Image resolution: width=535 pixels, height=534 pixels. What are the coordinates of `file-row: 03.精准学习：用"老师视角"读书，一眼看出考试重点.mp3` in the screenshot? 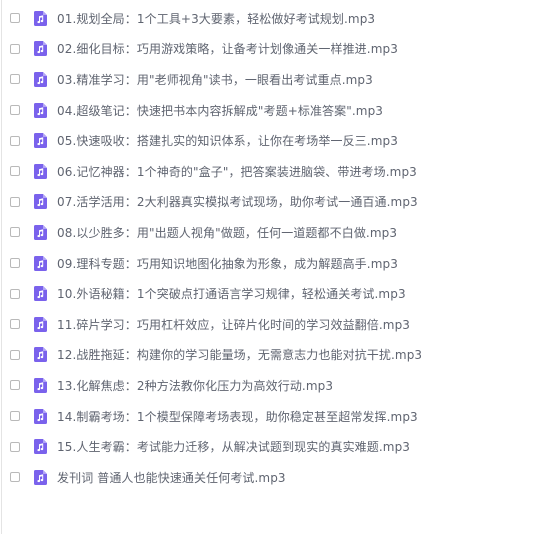 It's located at (267, 79).